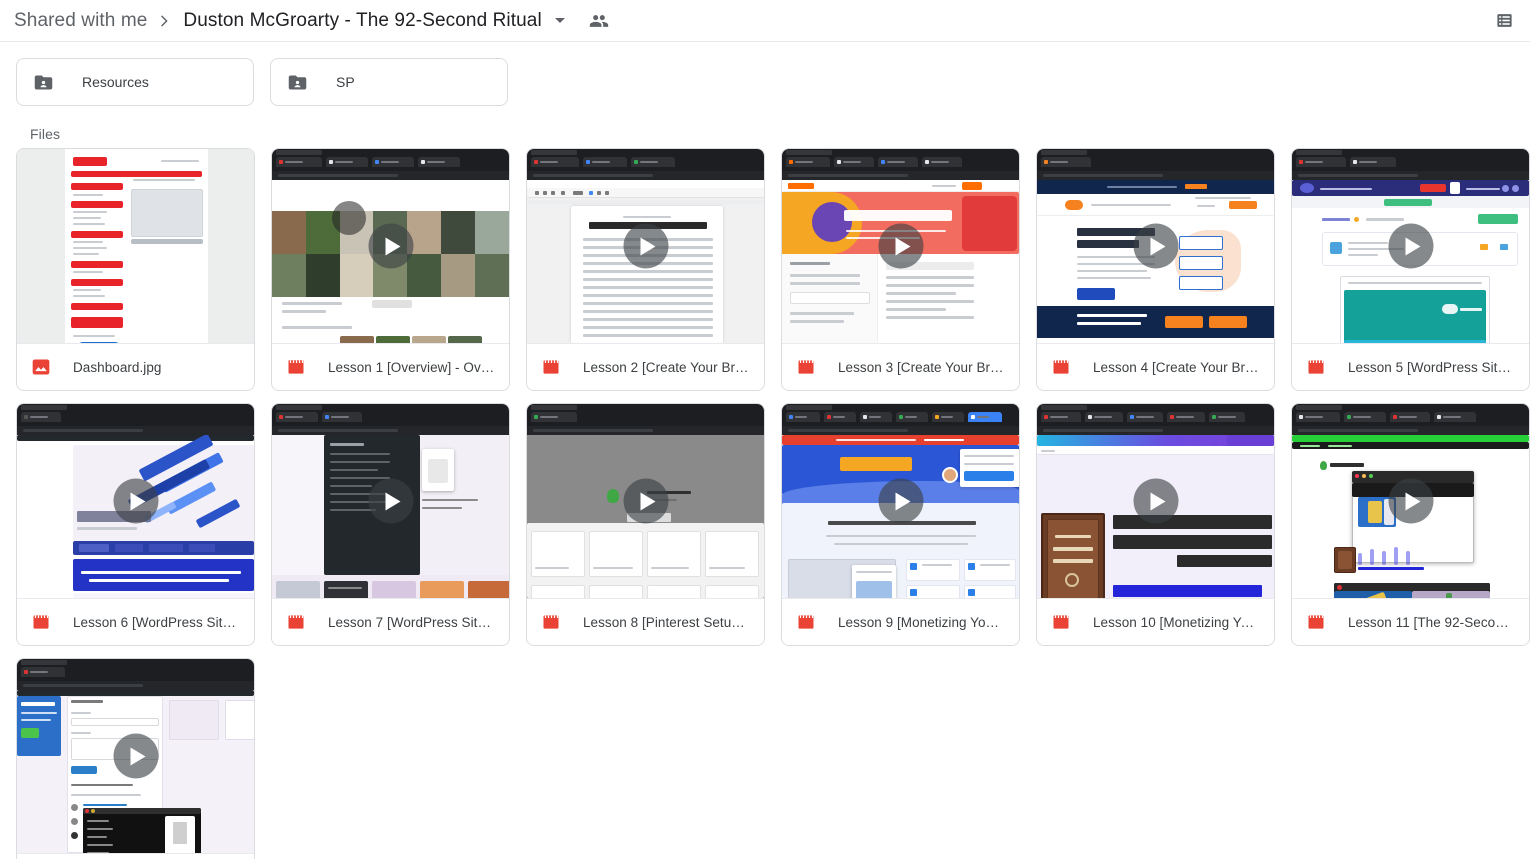 The width and height of the screenshot is (1530, 859). I want to click on files-section-label: Files, so click(45, 134).